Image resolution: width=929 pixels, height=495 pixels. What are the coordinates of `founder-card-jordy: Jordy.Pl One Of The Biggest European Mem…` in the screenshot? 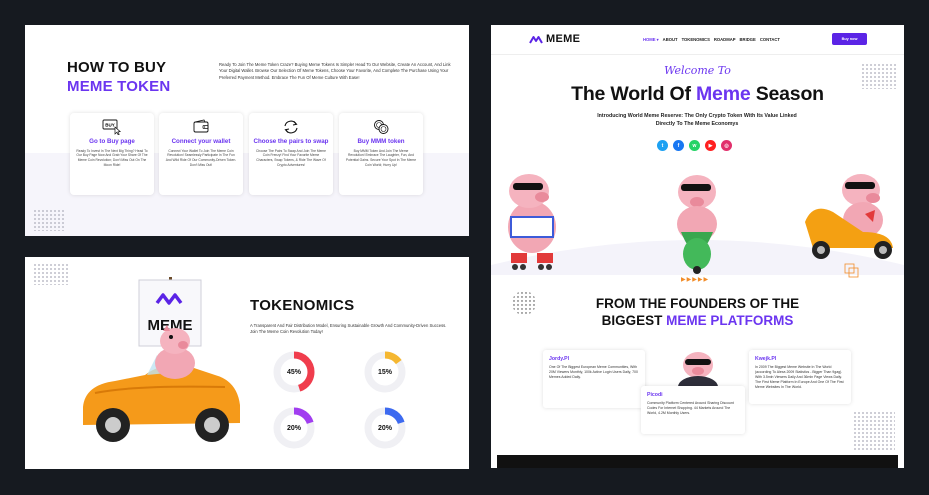 It's located at (594, 379).